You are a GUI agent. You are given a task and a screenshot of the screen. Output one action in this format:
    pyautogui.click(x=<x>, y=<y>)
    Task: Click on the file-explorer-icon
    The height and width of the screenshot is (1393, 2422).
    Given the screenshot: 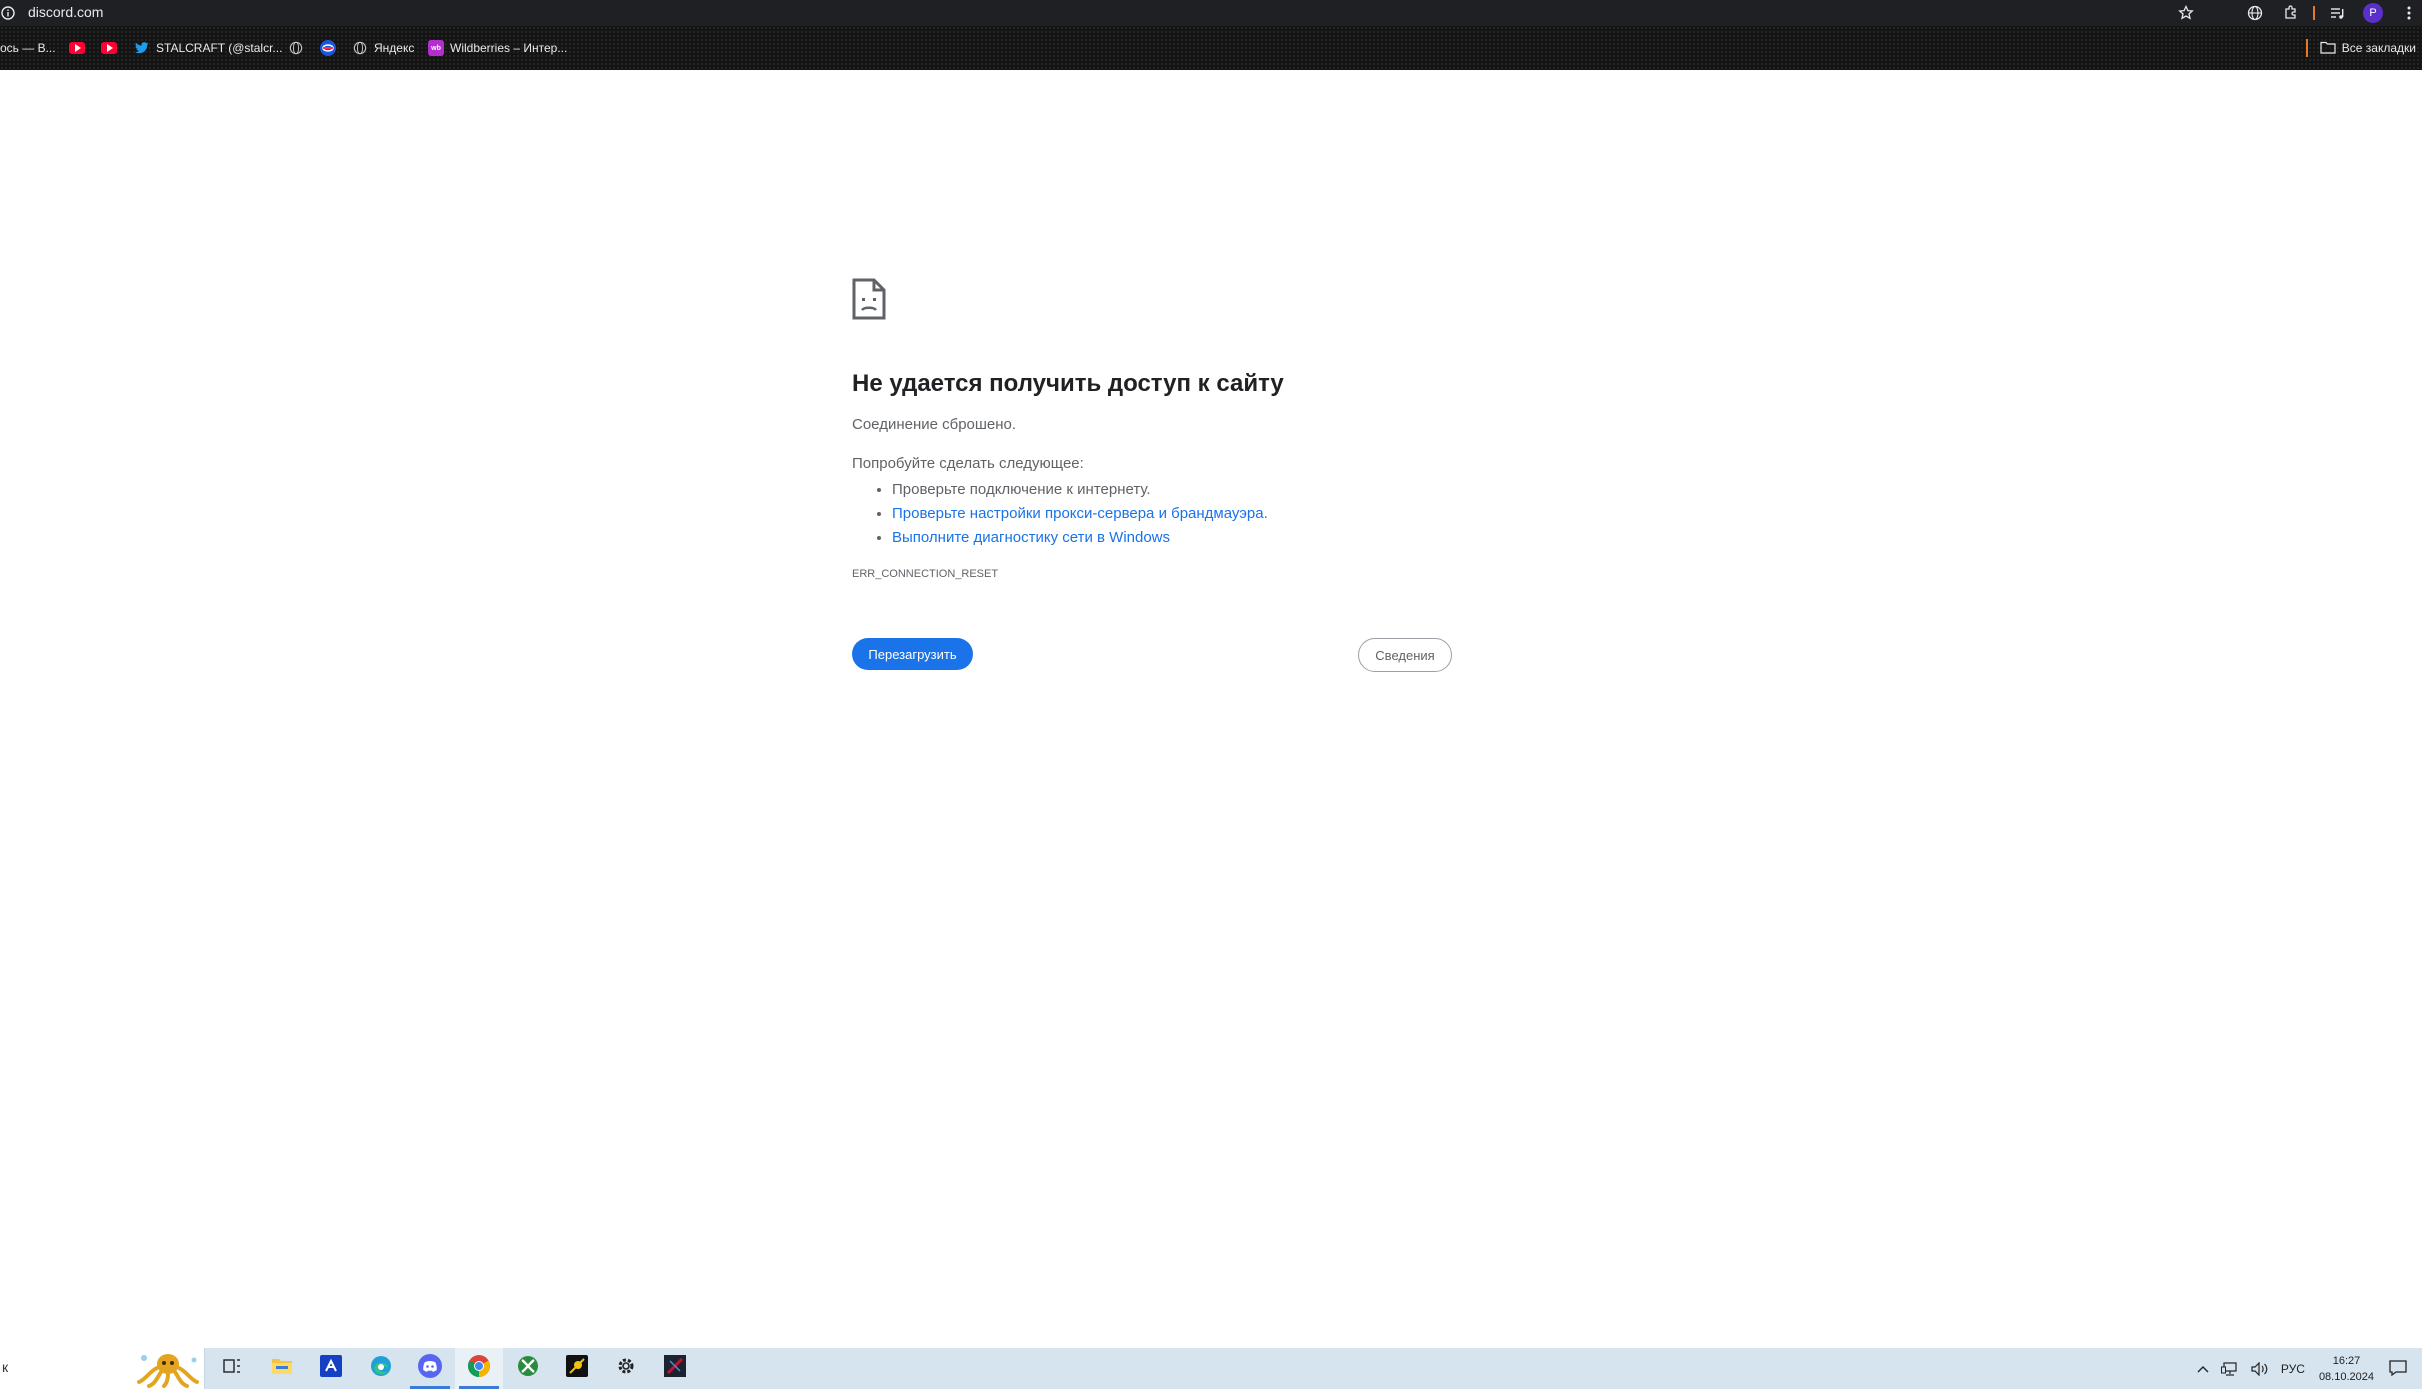 What is the action you would take?
    pyautogui.click(x=282, y=1368)
    